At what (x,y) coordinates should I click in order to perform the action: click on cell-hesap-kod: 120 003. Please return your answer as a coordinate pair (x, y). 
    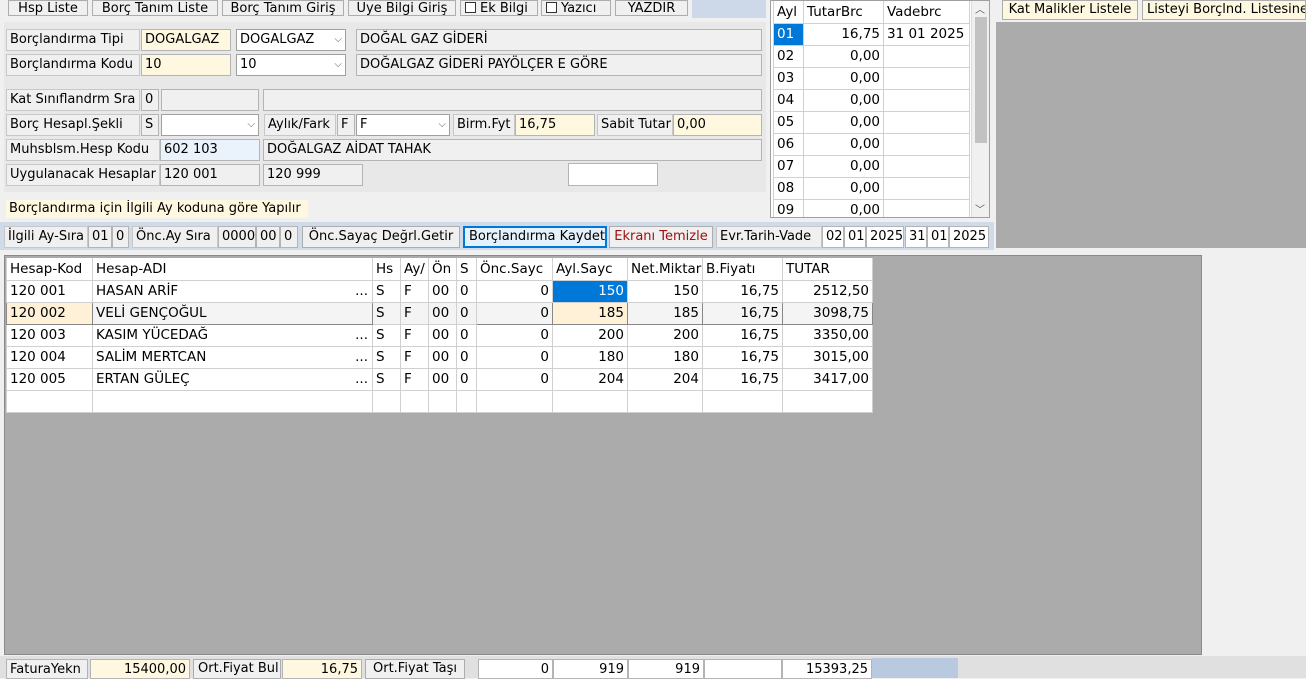
    Looking at the image, I should click on (49, 335).